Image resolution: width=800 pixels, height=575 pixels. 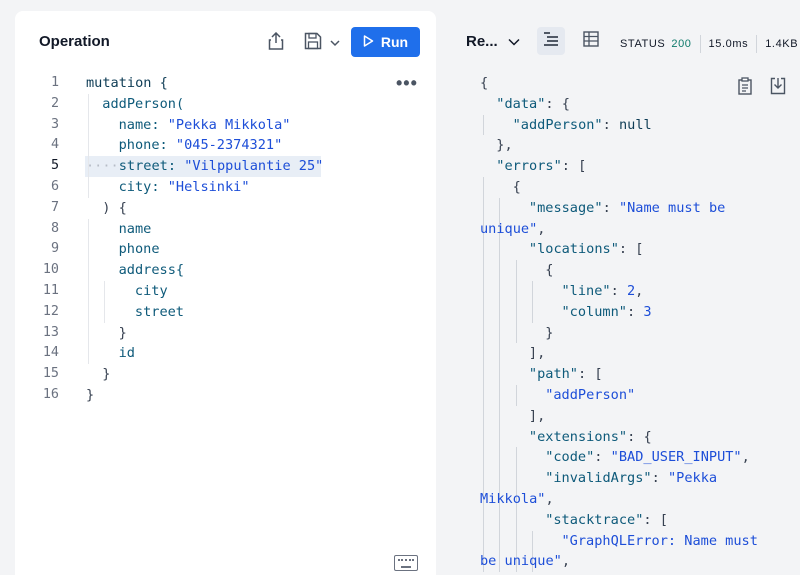 What do you see at coordinates (659, 540) in the screenshot?
I see `response-text: "GraphQLError: Name must` at bounding box center [659, 540].